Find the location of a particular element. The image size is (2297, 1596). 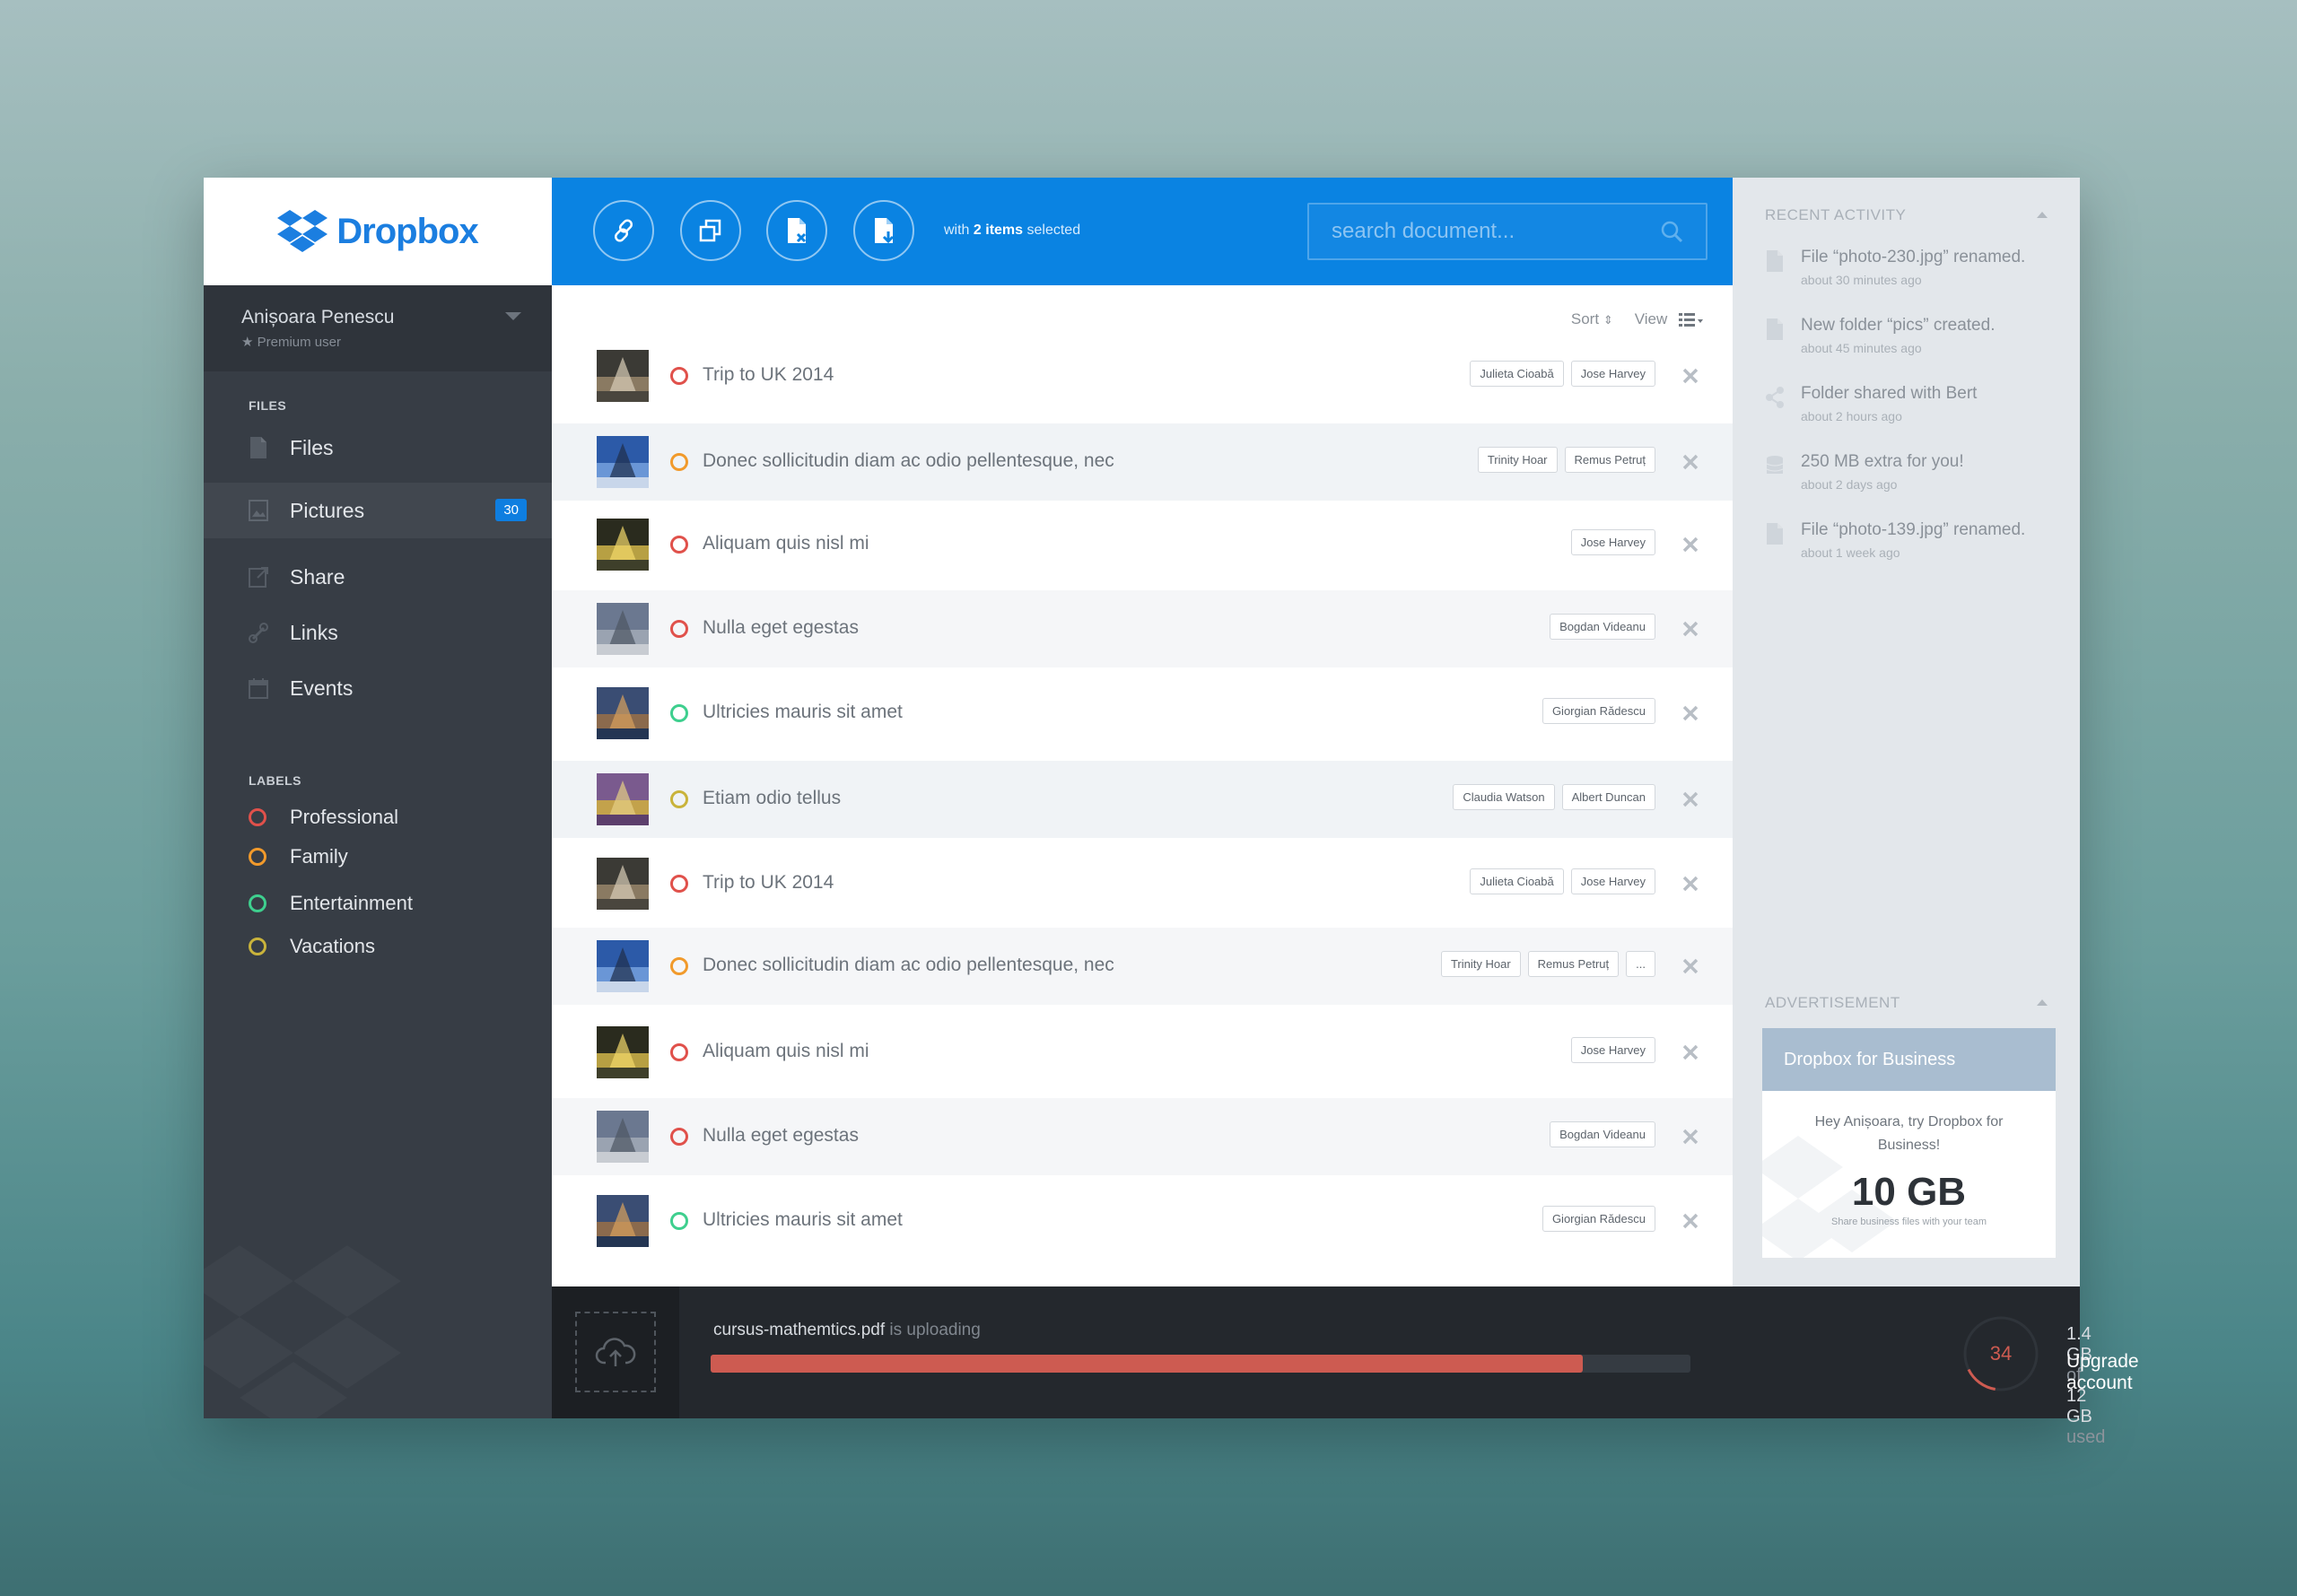

share-icon is located at coordinates (1775, 397).